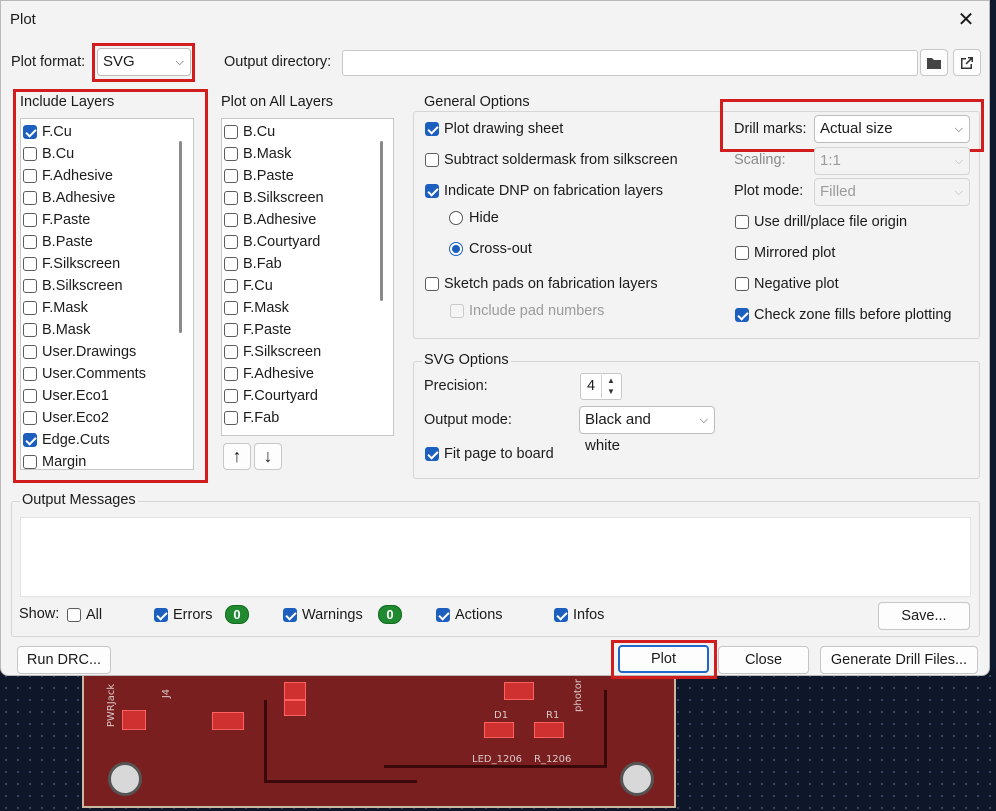 This screenshot has width=996, height=811. Describe the element at coordinates (934, 62) in the screenshot. I see `folder-icon` at that location.